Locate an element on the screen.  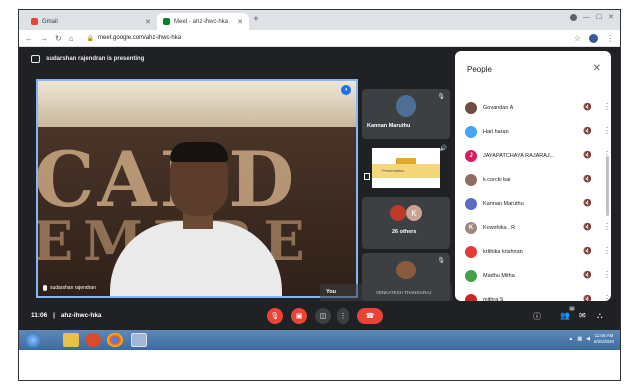
participant-row: K Kowshika . R 🔇 ⋮ is located at coordinates (533, 227).